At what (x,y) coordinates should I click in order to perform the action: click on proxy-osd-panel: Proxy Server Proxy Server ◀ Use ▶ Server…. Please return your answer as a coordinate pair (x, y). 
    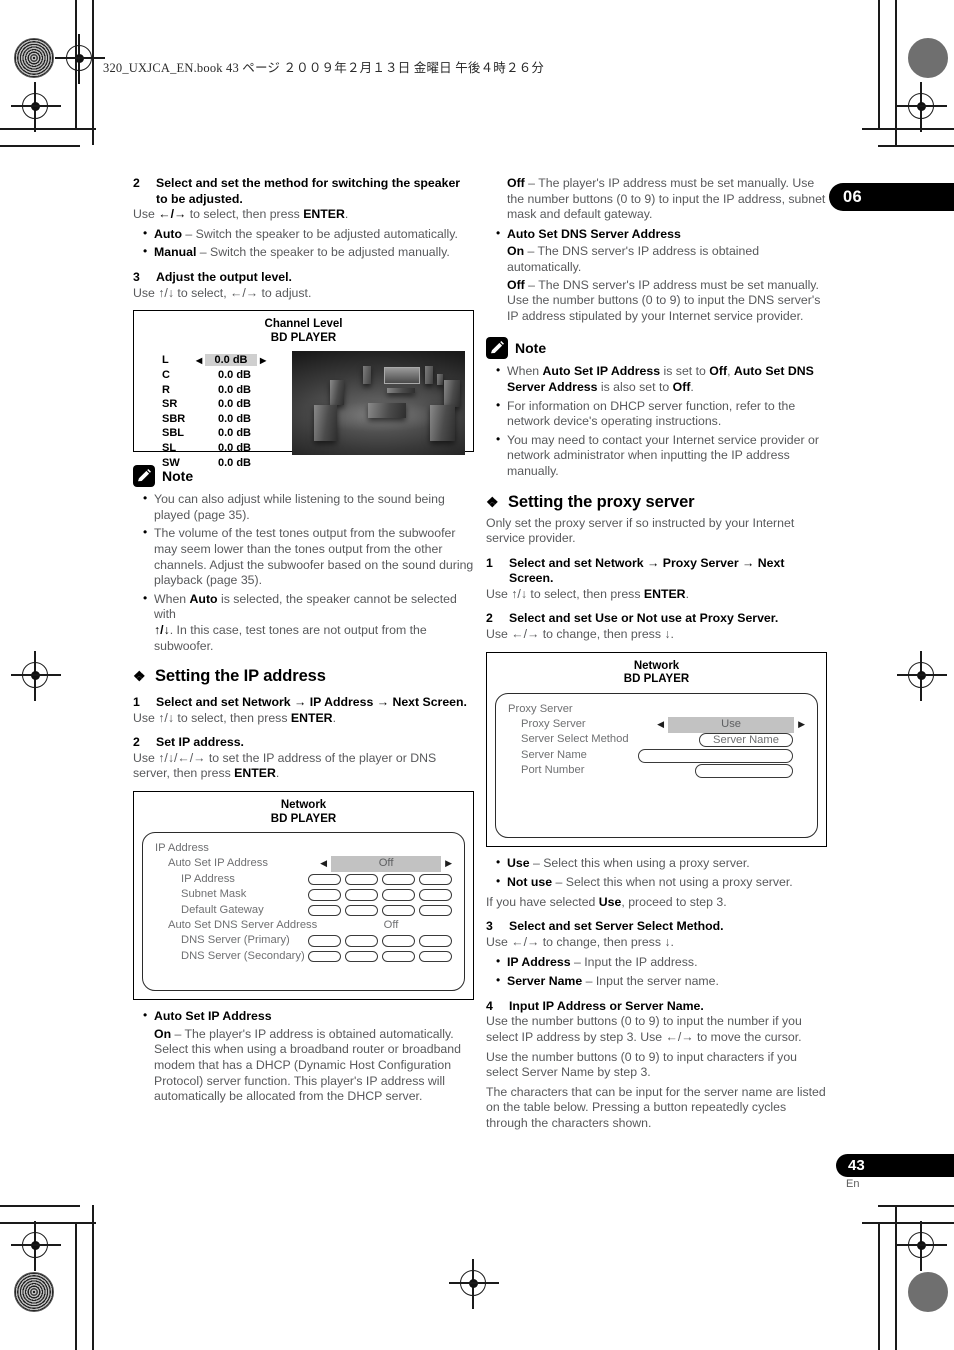
    Looking at the image, I should click on (656, 765).